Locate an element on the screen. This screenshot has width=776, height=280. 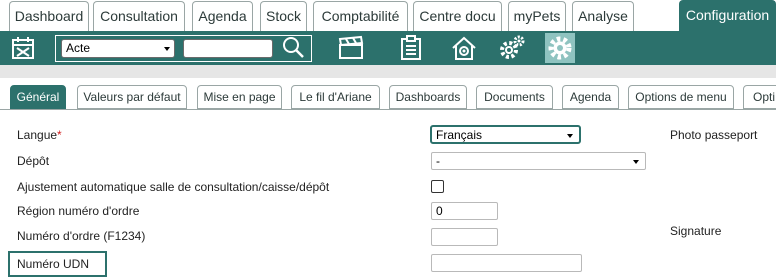
subtab-options-truncated: Opti is located at coordinates (759, 97).